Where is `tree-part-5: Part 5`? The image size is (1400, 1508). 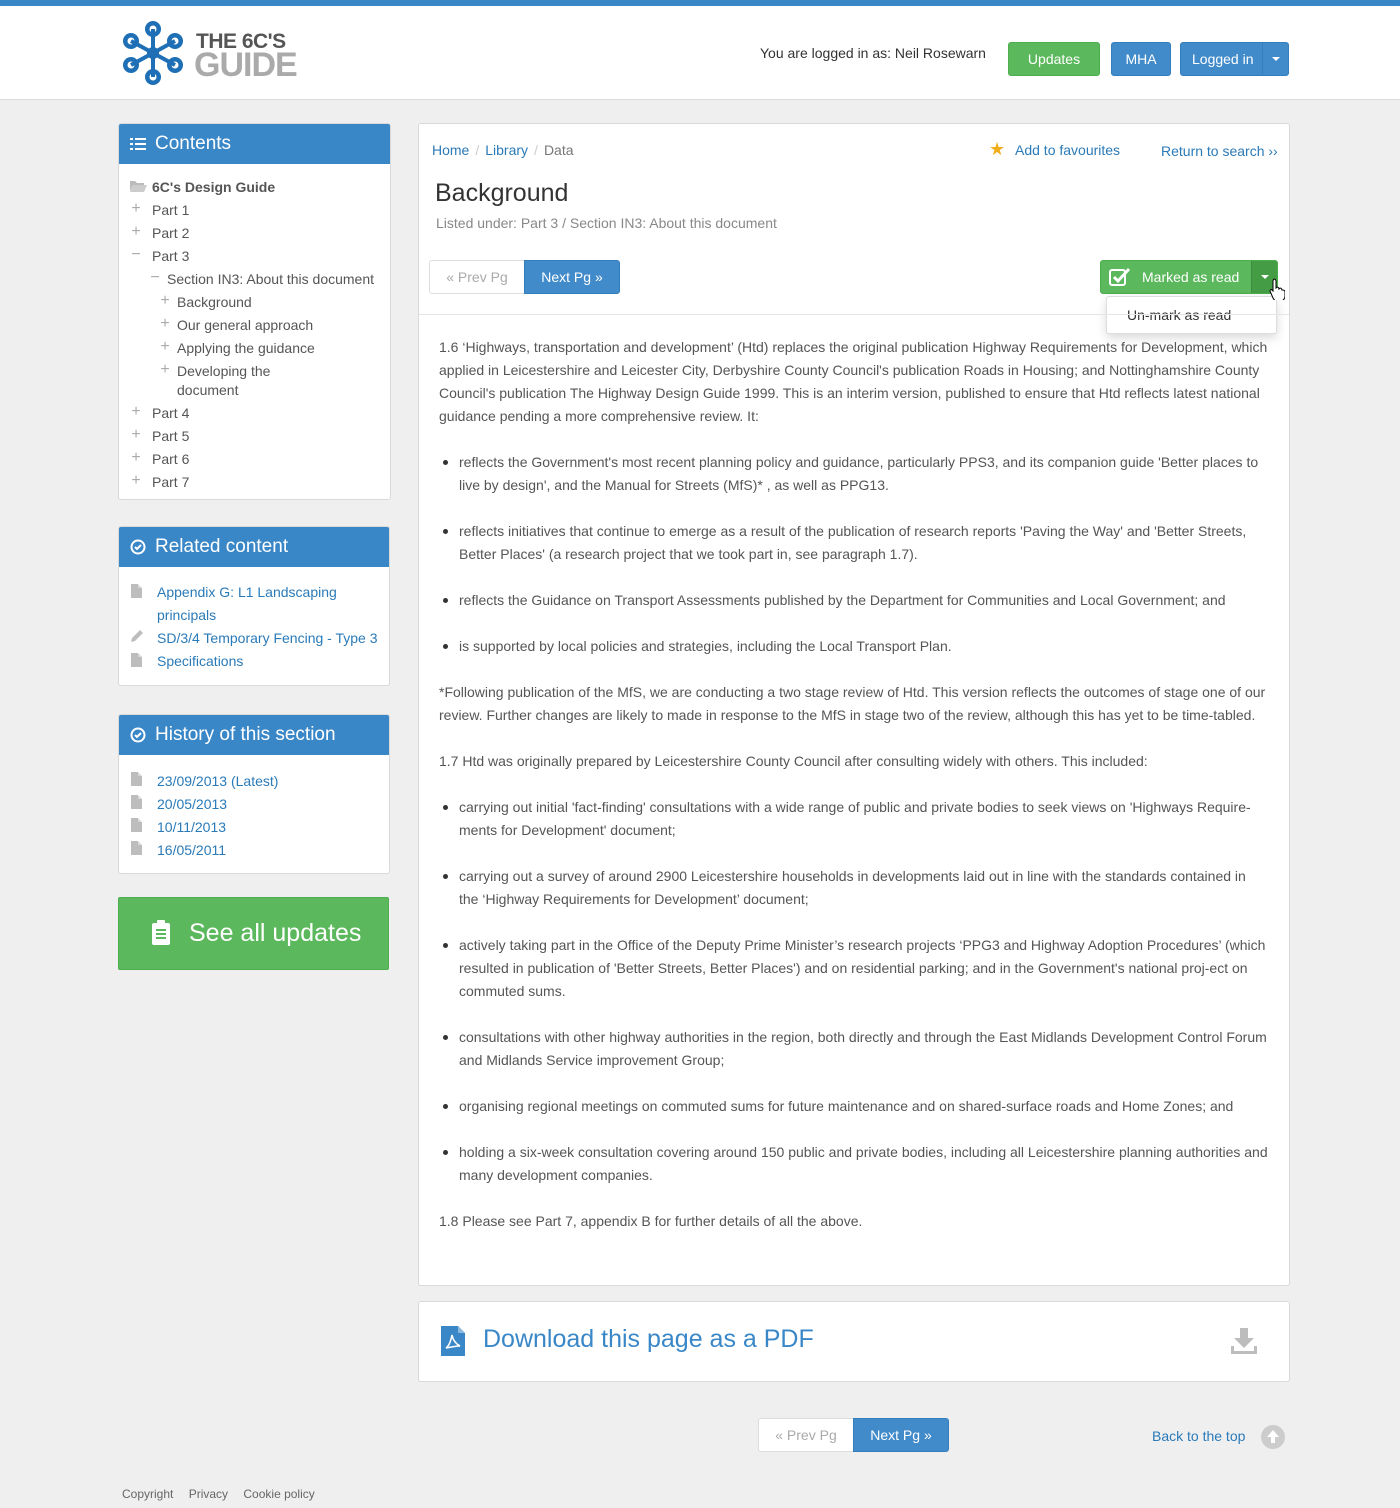 tree-part-5: Part 5 is located at coordinates (170, 436).